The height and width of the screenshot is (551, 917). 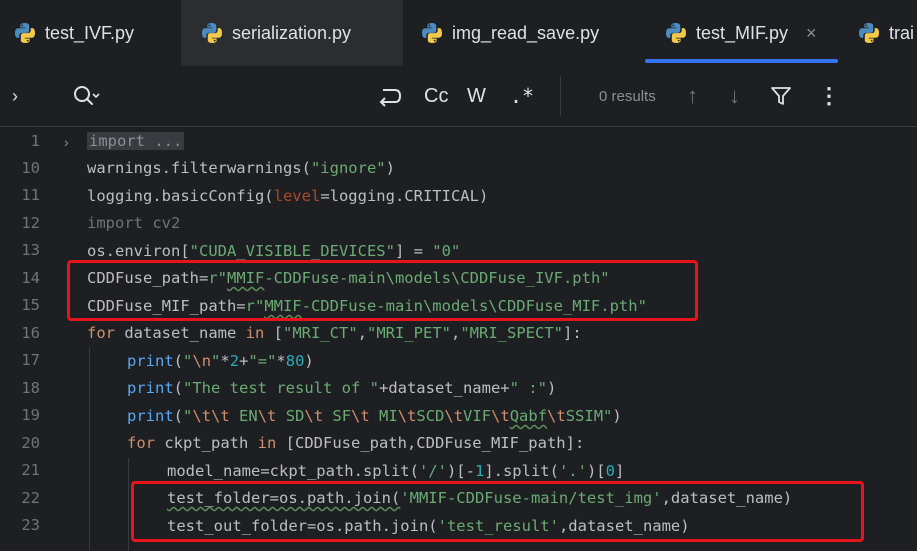 What do you see at coordinates (30, 415) in the screenshot?
I see `line-number: 19` at bounding box center [30, 415].